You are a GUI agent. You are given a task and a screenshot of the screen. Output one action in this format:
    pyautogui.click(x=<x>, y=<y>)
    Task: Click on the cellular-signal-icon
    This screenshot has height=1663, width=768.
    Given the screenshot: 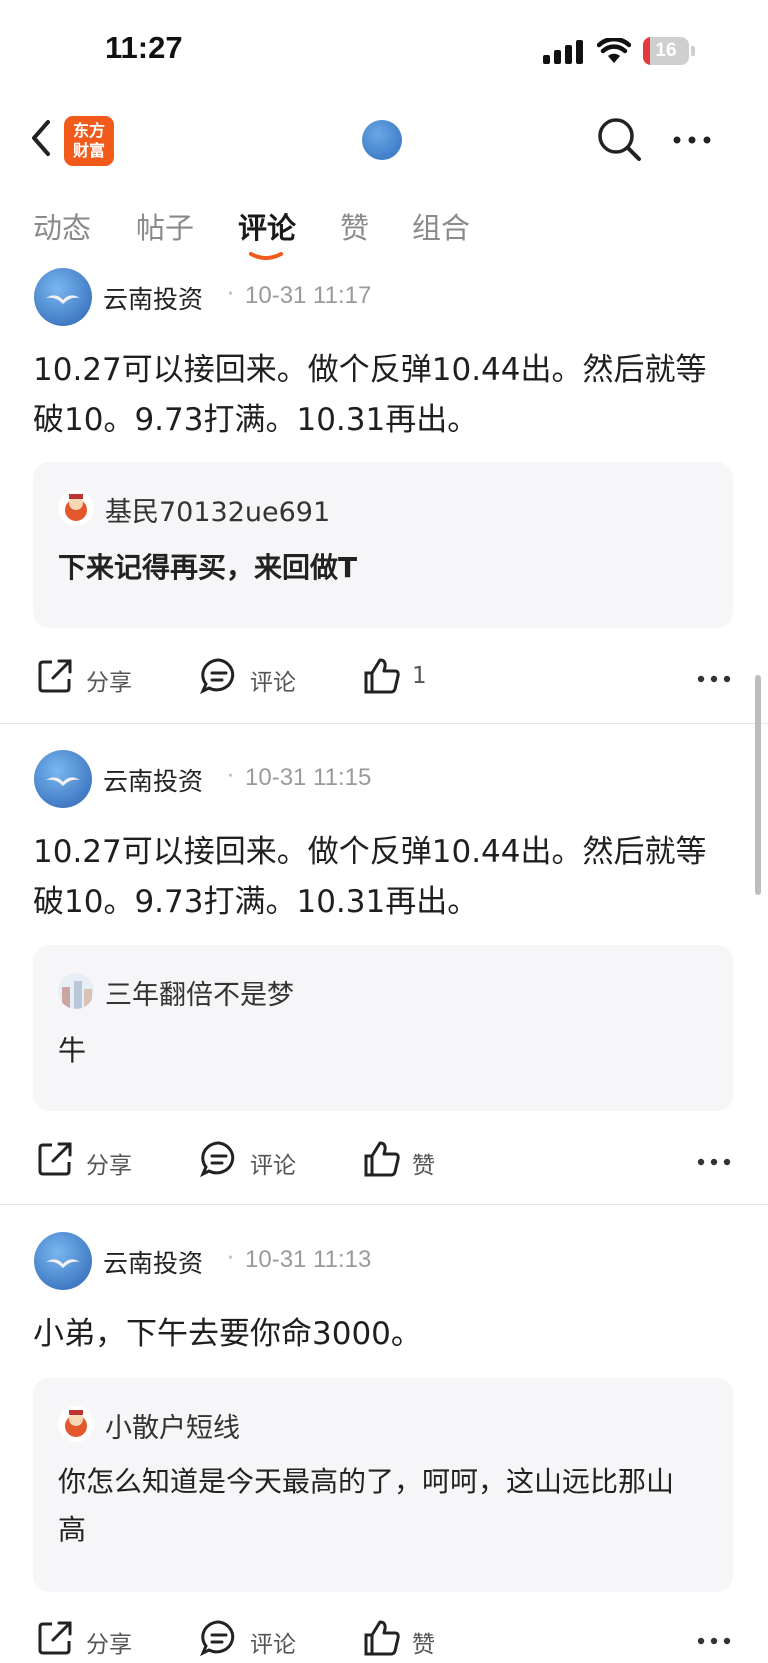 What is the action you would take?
    pyautogui.click(x=564, y=52)
    